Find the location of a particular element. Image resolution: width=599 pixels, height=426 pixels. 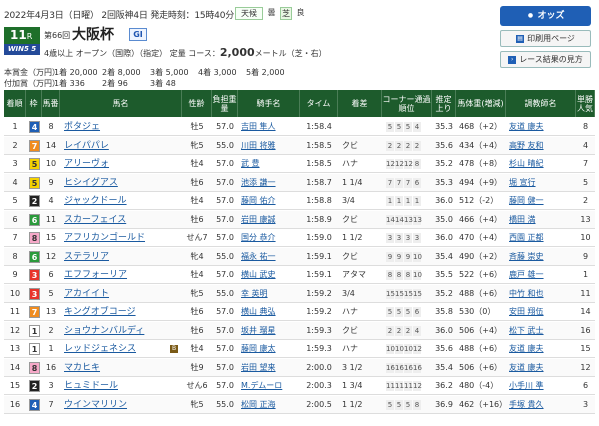

prize-item: 3着 5,000 is located at coordinates (169, 72).